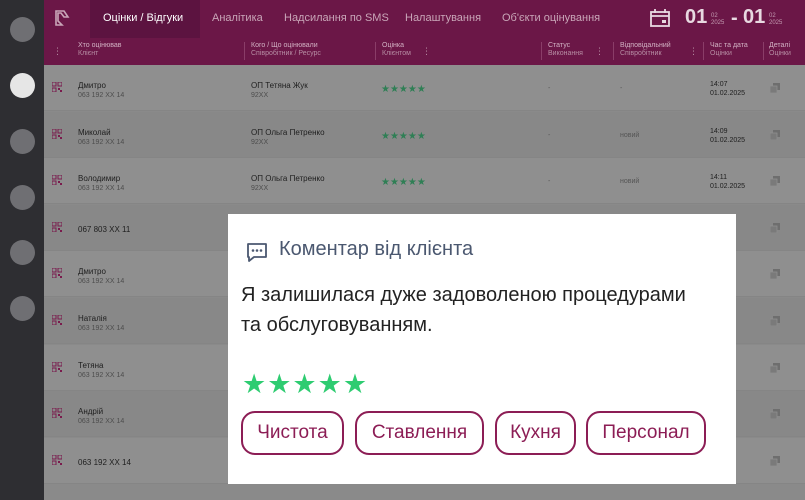 Image resolution: width=805 pixels, height=500 pixels. I want to click on calendar-icon, so click(660, 18).